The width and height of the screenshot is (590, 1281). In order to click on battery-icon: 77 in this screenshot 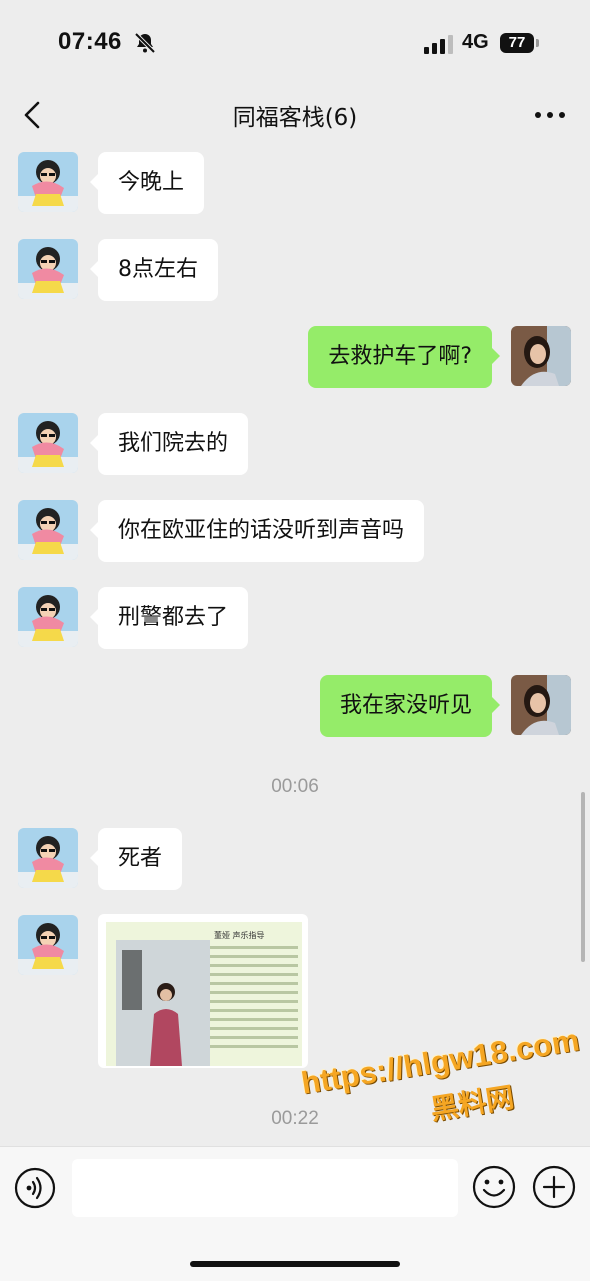, I will do `click(517, 43)`.